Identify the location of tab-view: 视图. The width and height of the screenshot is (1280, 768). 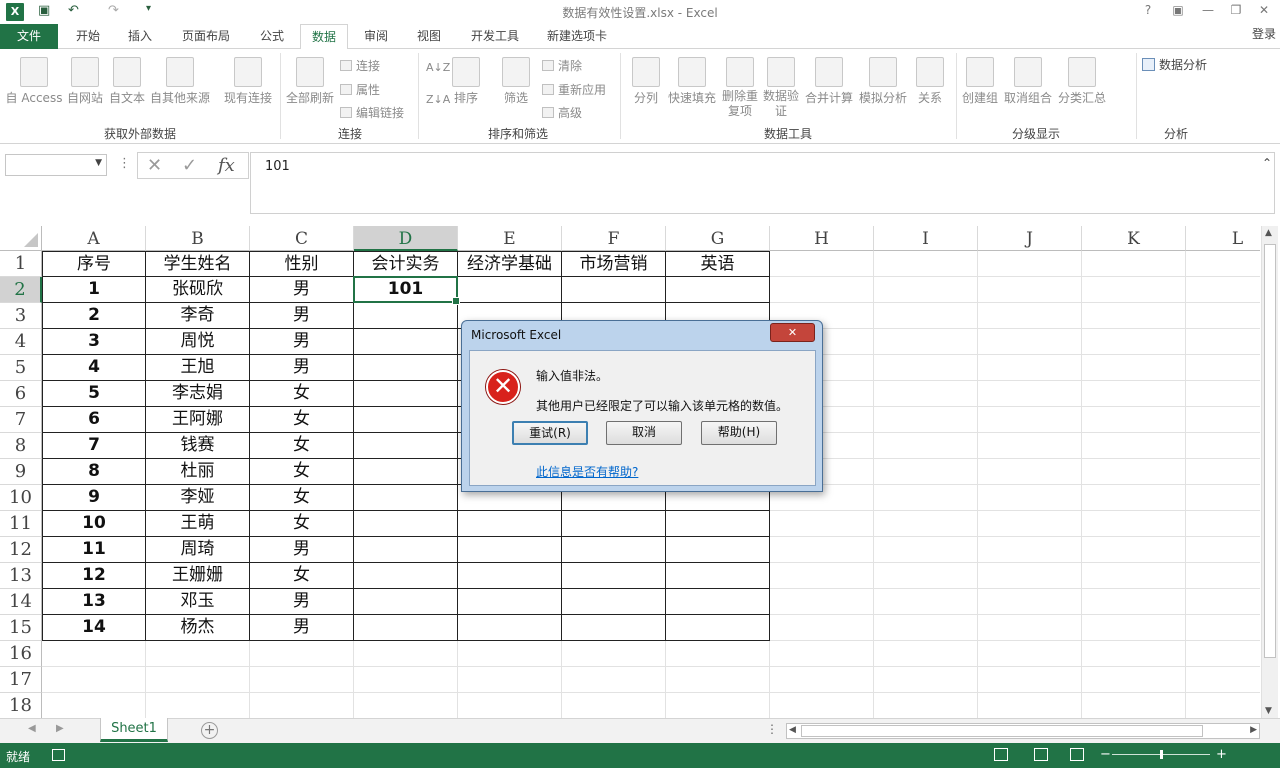
(429, 36).